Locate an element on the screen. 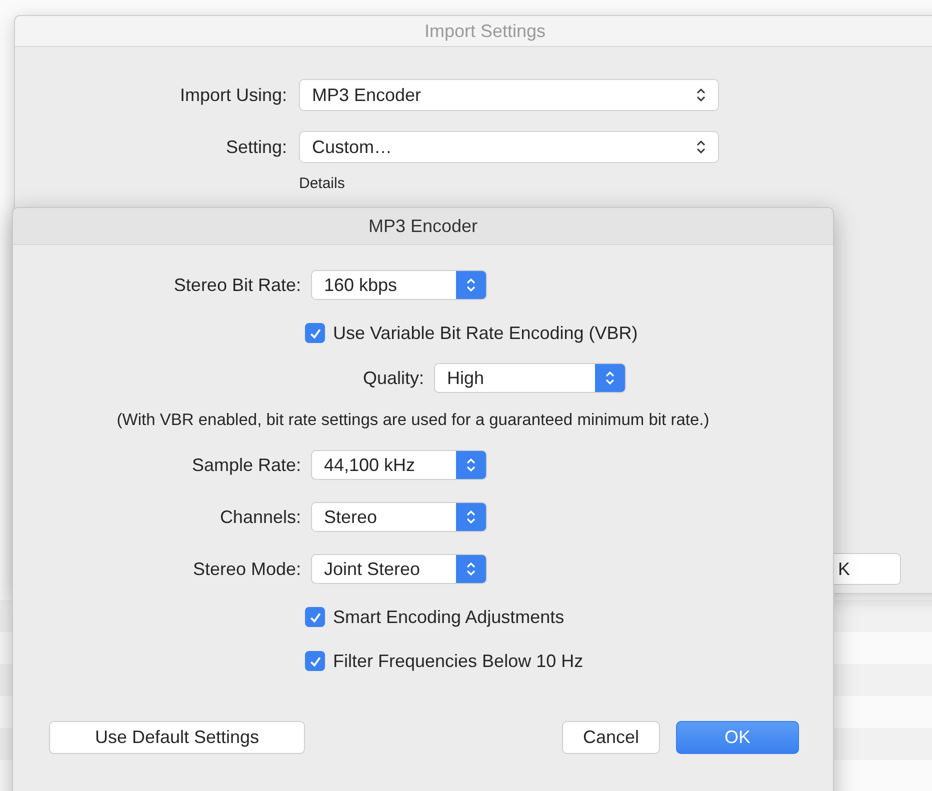 Image resolution: width=932 pixels, height=791 pixels. field-label: Channels: is located at coordinates (259, 517).